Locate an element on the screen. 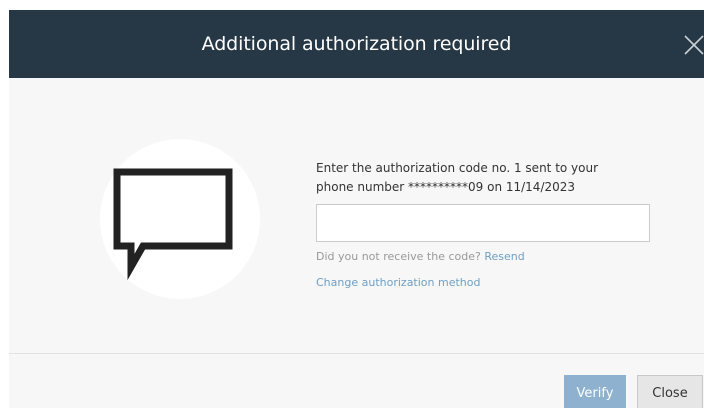  speech-bubble-icon is located at coordinates (173, 224).